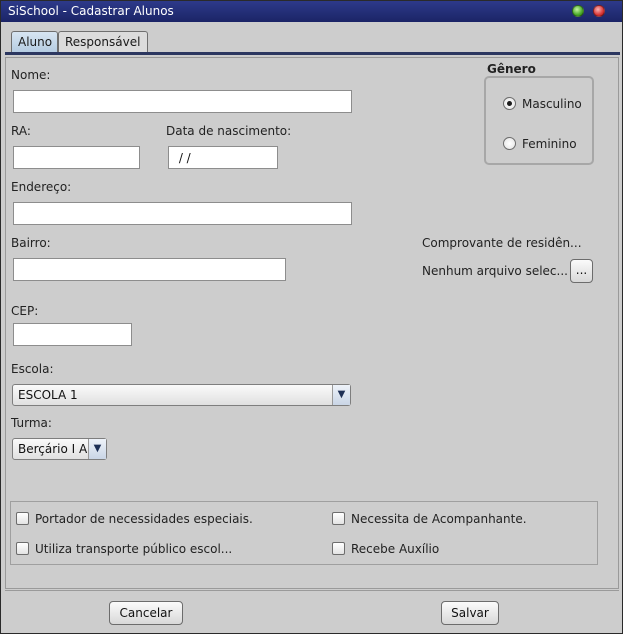 The height and width of the screenshot is (634, 623). Describe the element at coordinates (149, 269) in the screenshot. I see `bairro-input` at that location.